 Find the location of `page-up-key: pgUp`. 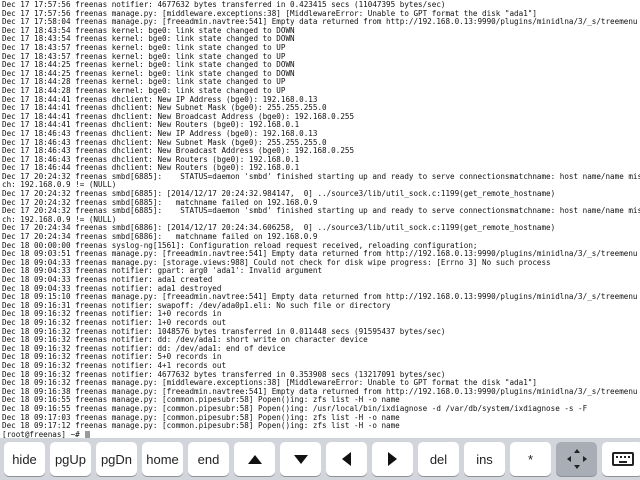

page-up-key: pgUp is located at coordinates (70, 459).